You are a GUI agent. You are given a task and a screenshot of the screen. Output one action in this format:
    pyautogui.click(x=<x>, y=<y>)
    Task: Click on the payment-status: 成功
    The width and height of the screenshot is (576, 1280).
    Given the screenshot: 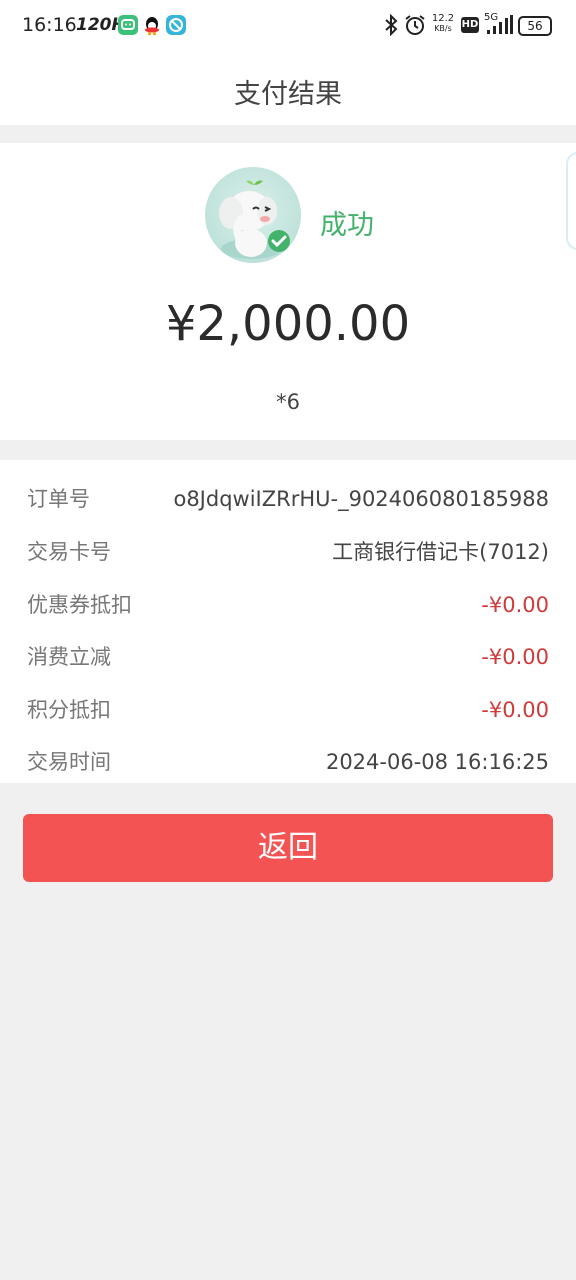 What is the action you would take?
    pyautogui.click(x=347, y=225)
    